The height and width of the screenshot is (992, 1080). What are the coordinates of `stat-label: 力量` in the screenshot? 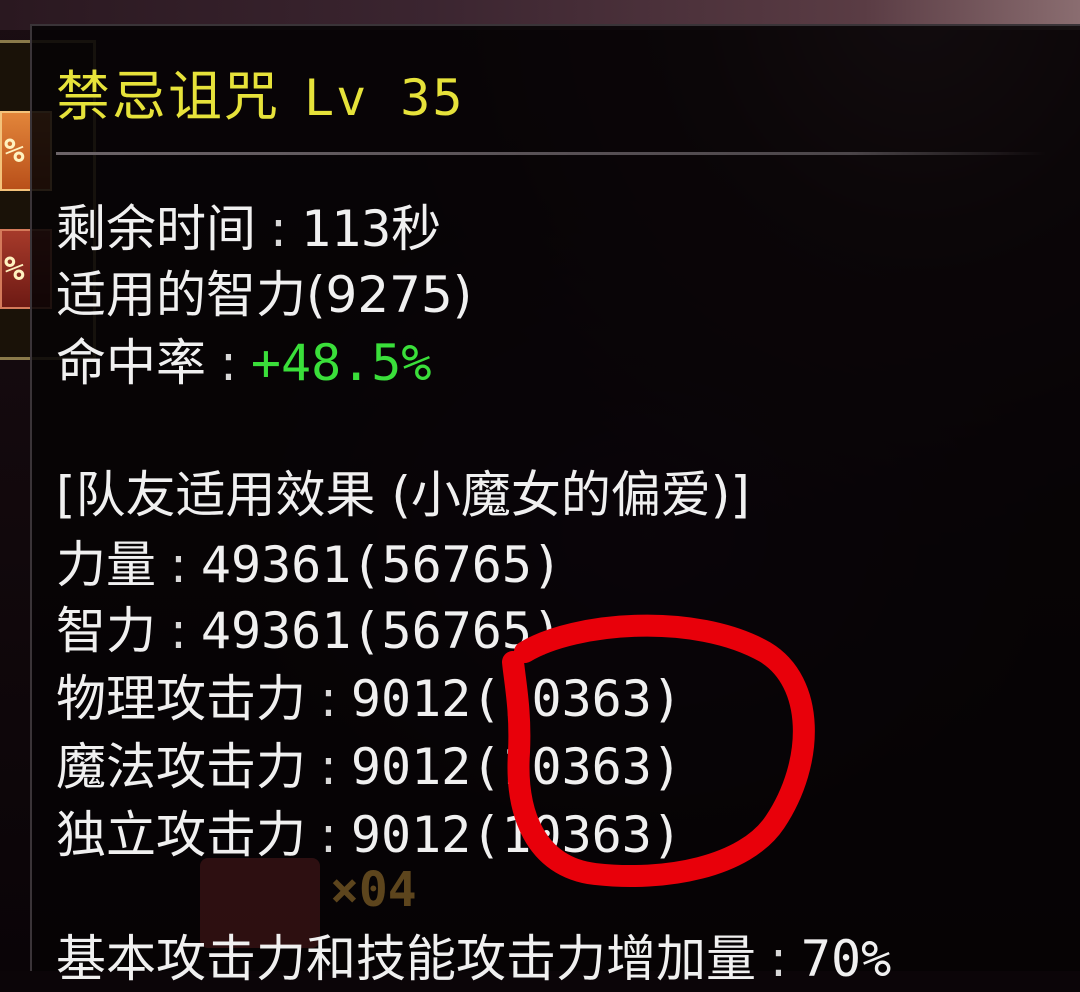 It's located at (106, 565).